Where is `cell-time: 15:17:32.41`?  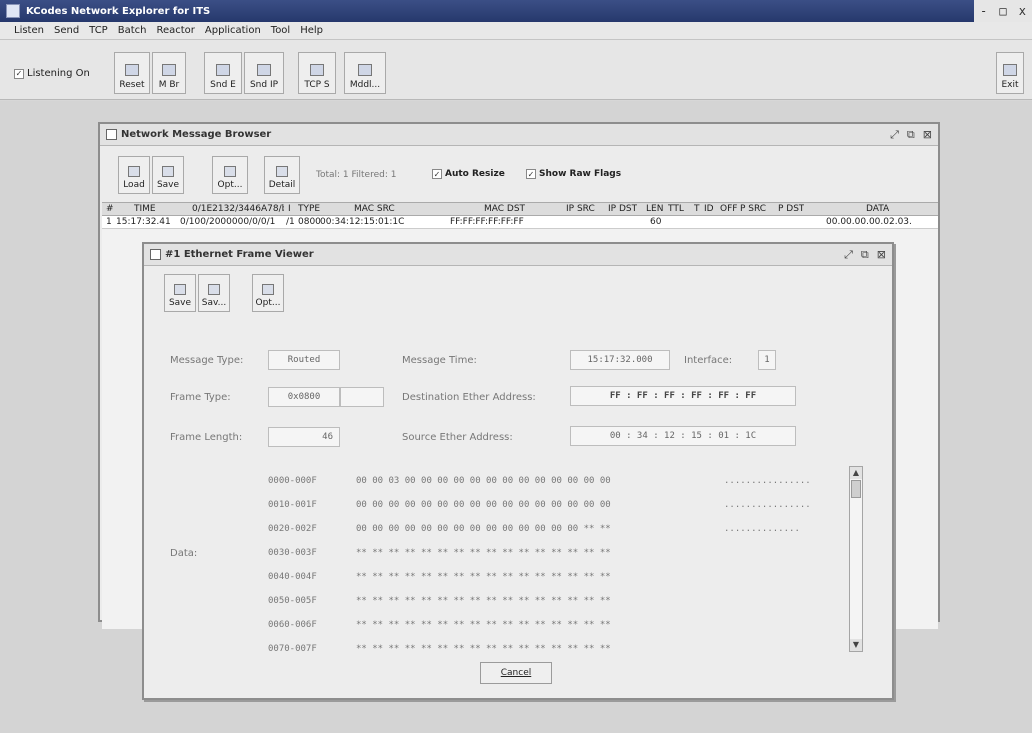
cell-time: 15:17:32.41 is located at coordinates (143, 222).